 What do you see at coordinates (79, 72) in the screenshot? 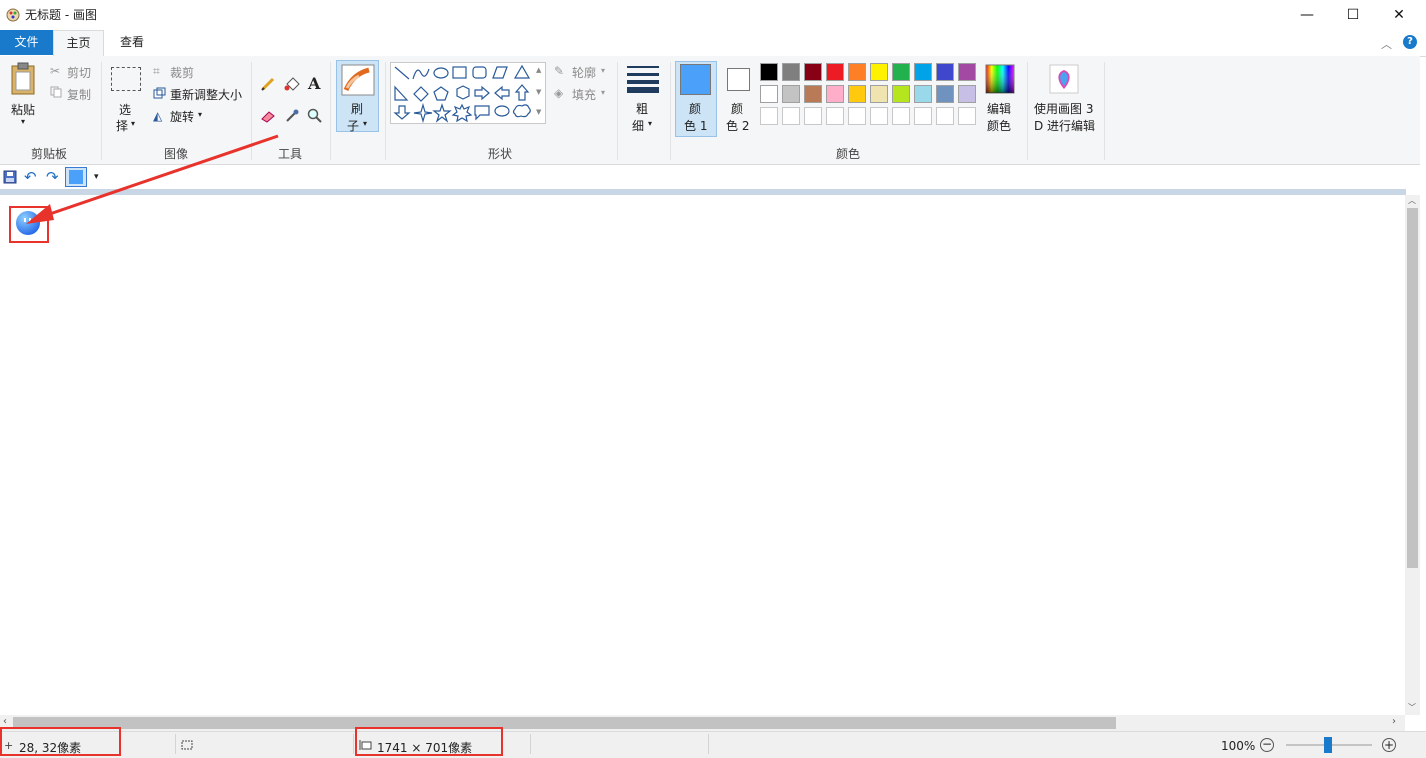
I see `cut-button: 剪切` at bounding box center [79, 72].